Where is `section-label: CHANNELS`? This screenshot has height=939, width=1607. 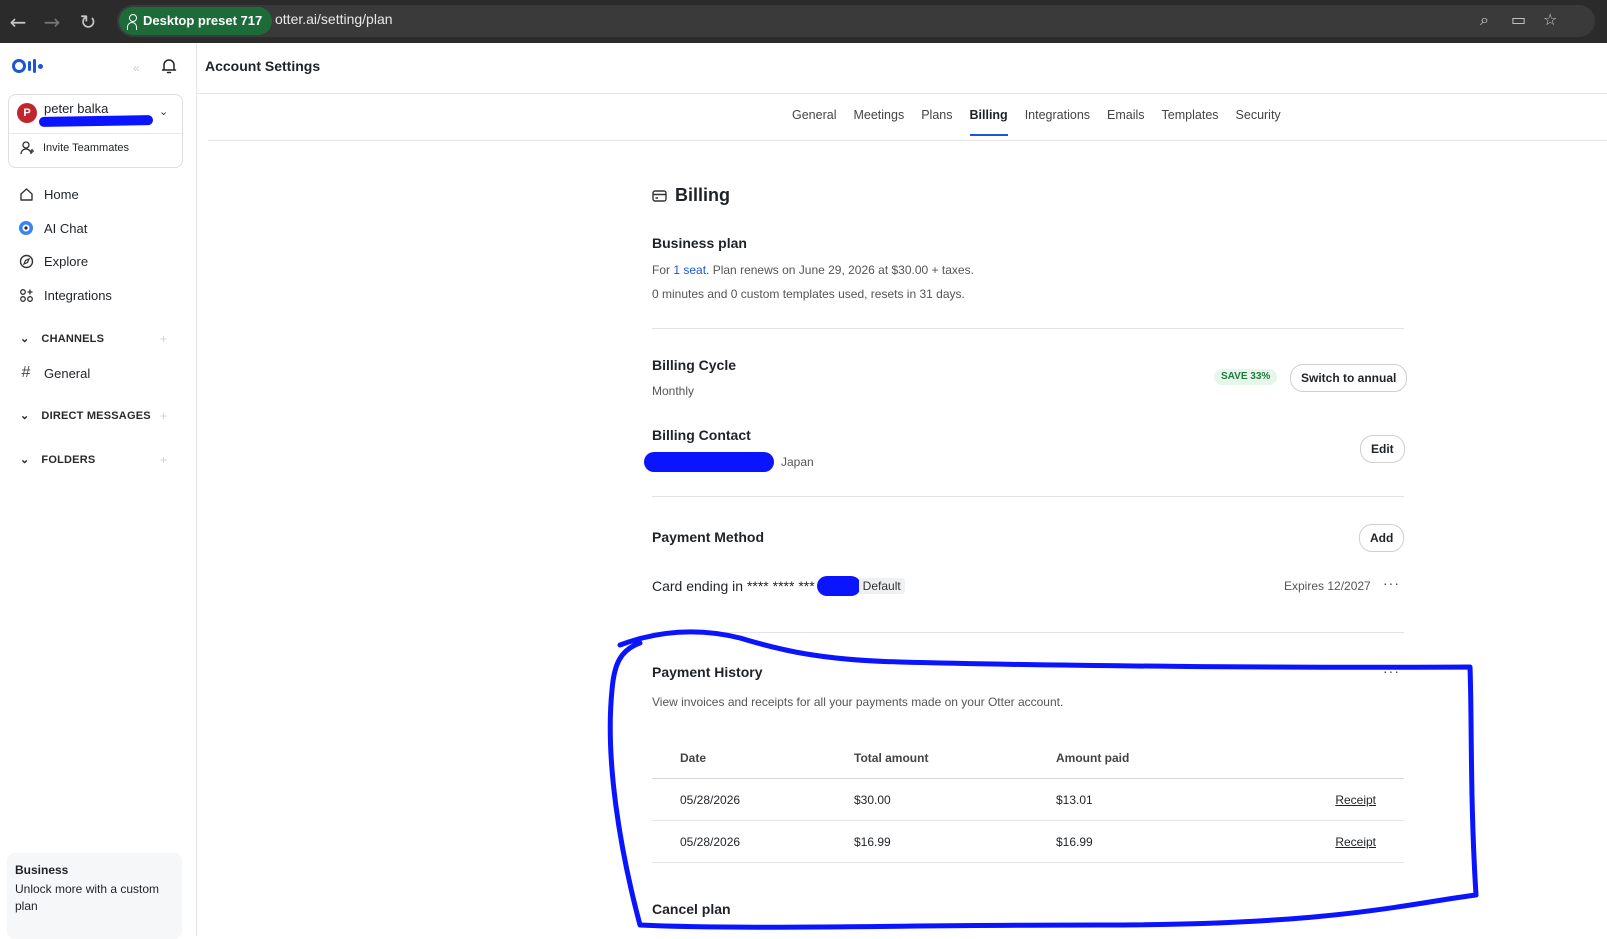 section-label: CHANNELS is located at coordinates (73, 338).